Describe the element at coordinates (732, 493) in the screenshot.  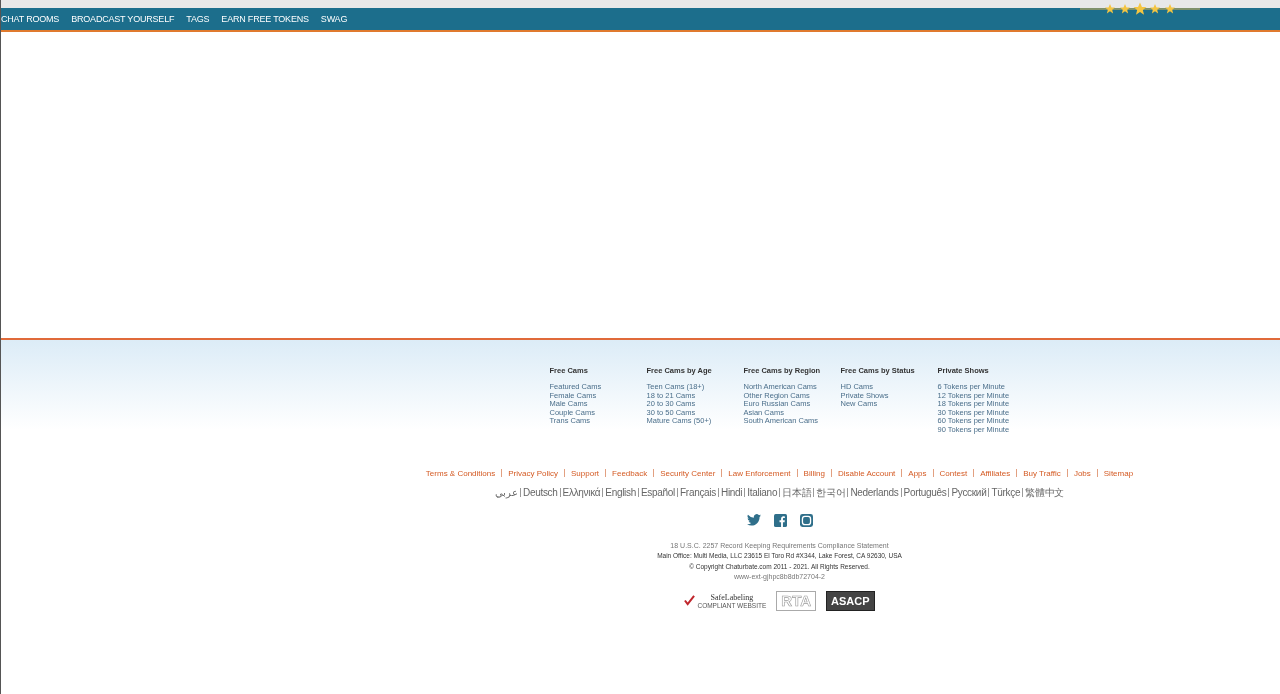
I see `language-link: Hindi` at that location.